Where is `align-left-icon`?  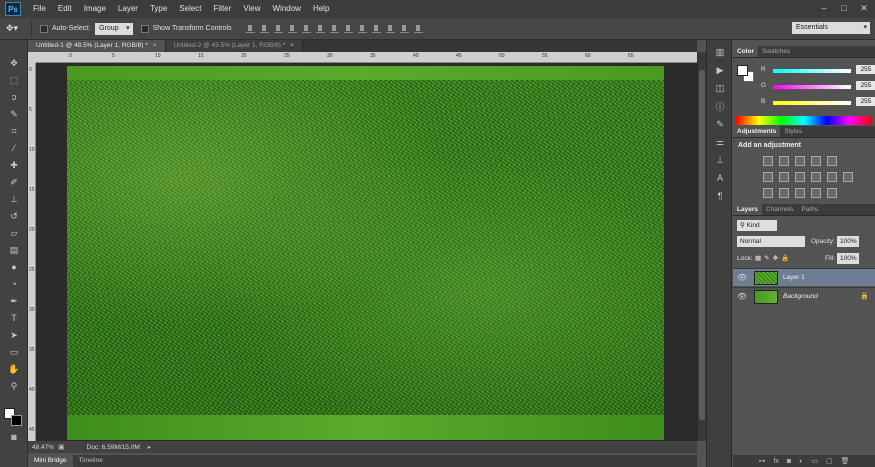
align-left-icon is located at coordinates (292, 28).